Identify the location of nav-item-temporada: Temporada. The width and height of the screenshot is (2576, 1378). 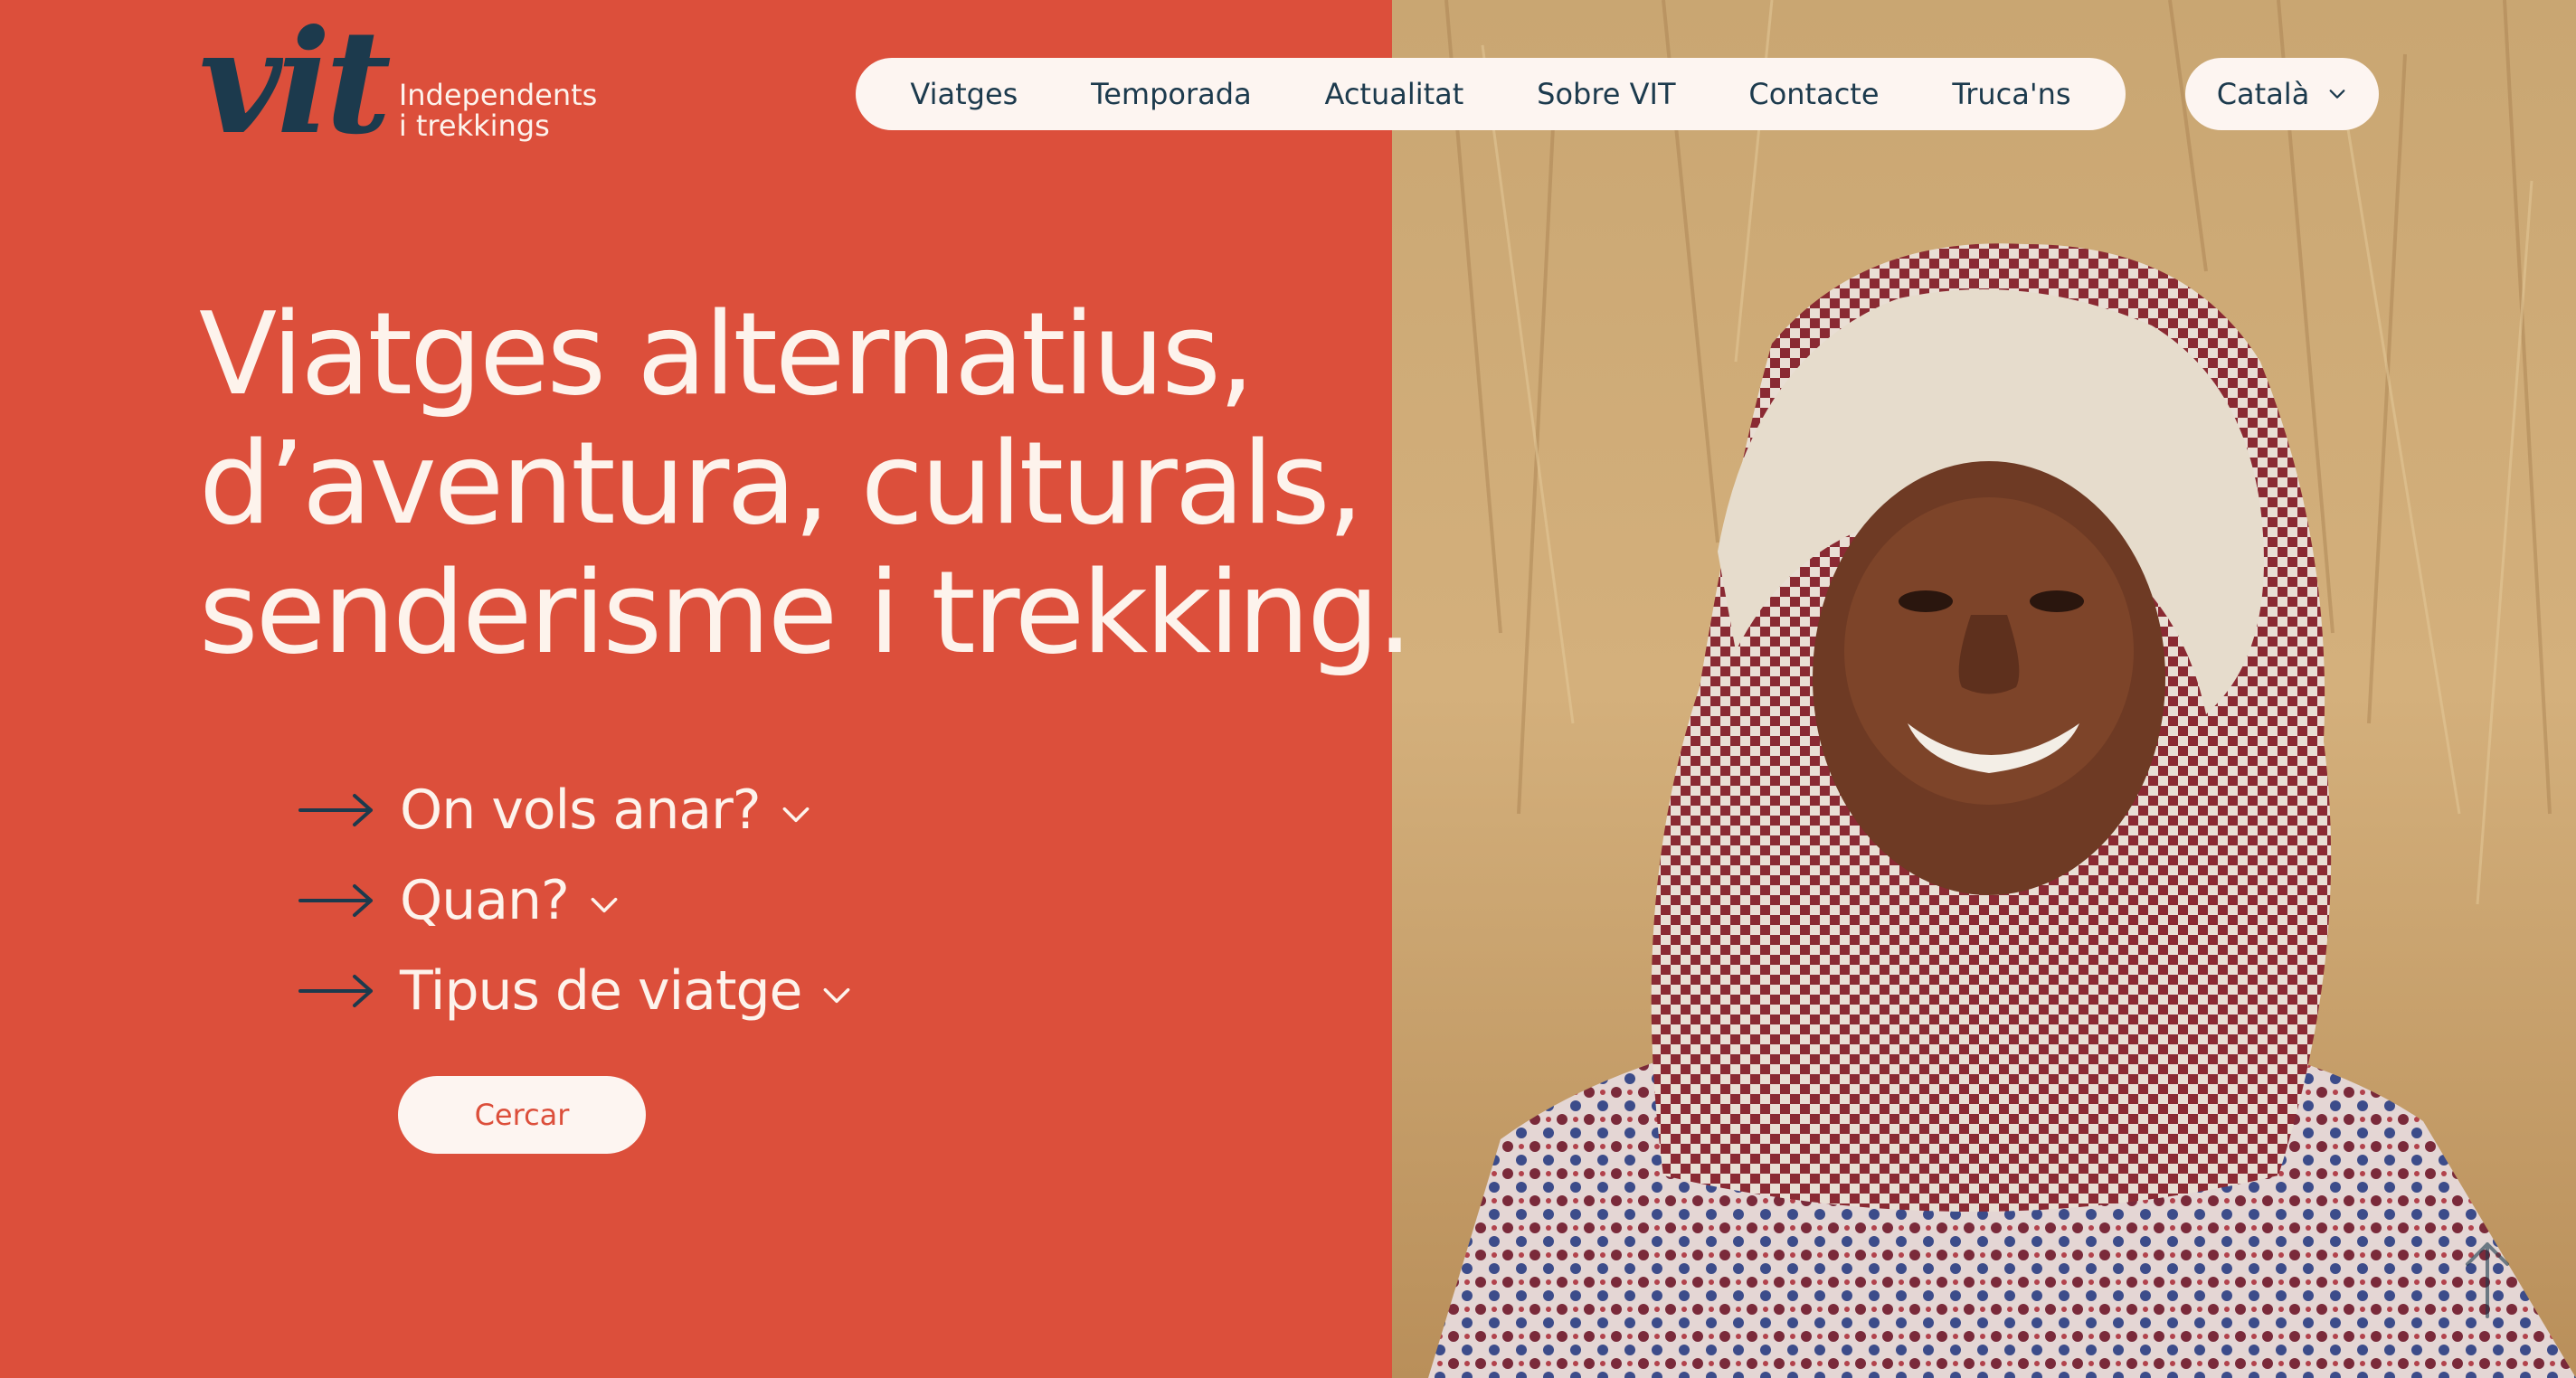
(1171, 94).